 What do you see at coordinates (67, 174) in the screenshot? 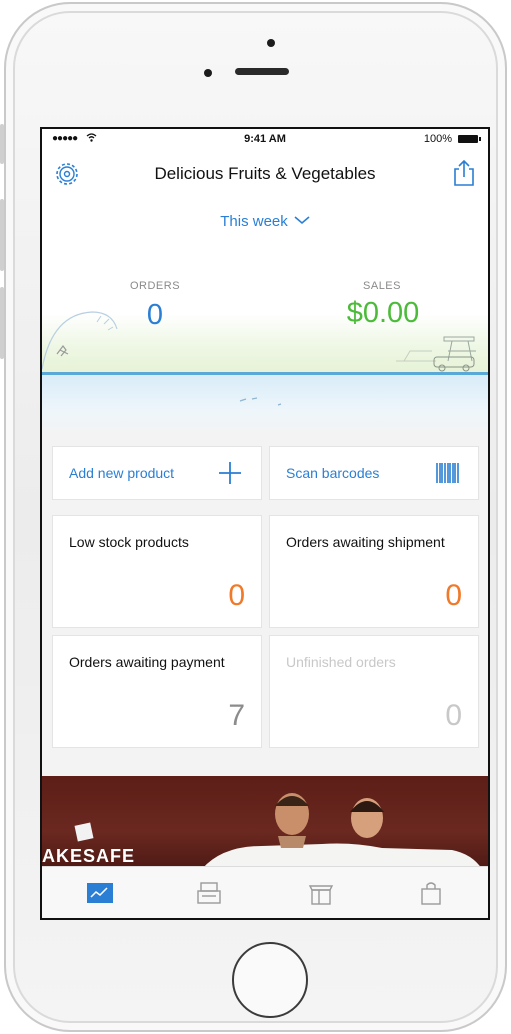
I see `gear-icon` at bounding box center [67, 174].